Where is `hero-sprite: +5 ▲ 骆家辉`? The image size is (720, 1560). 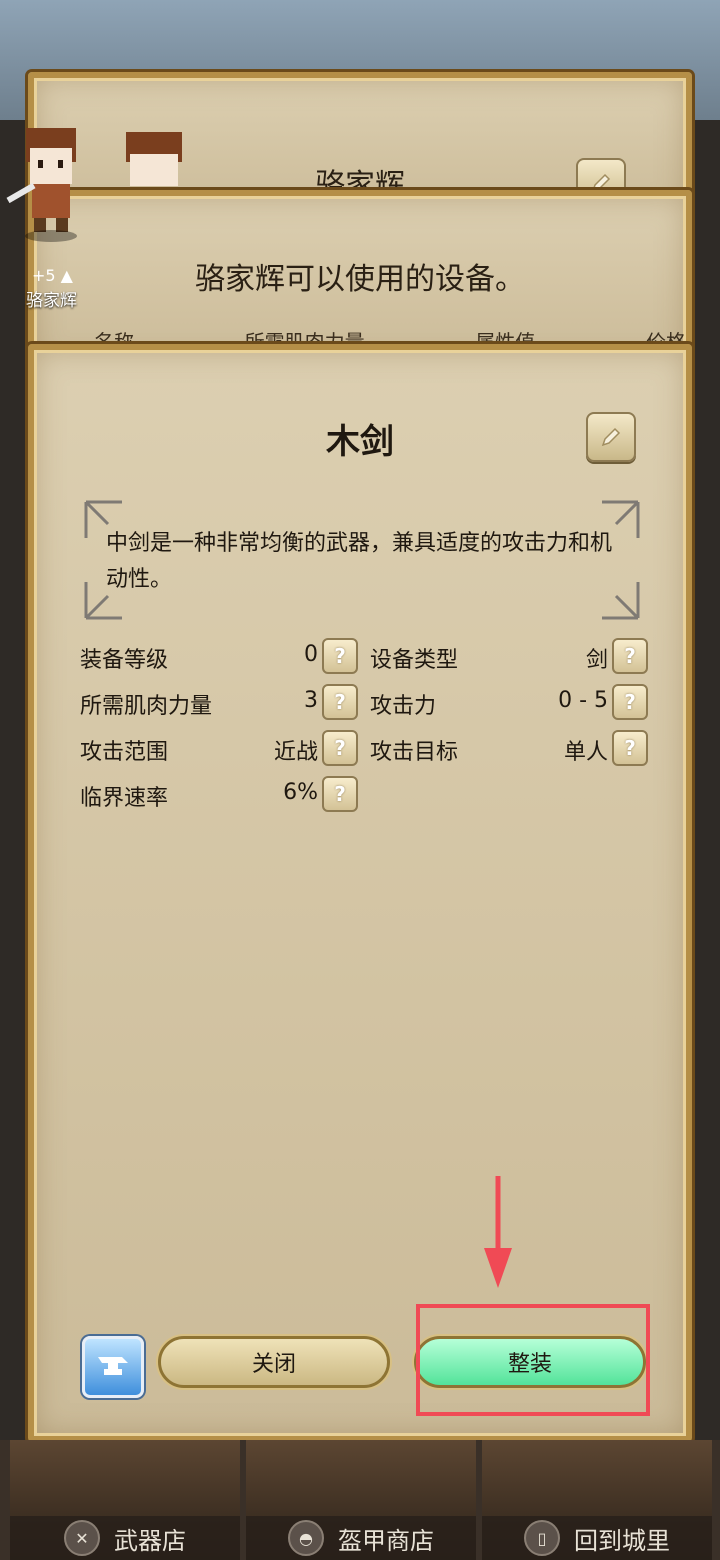
hero-sprite: +5 ▲ 骆家辉 is located at coordinates (51, 215).